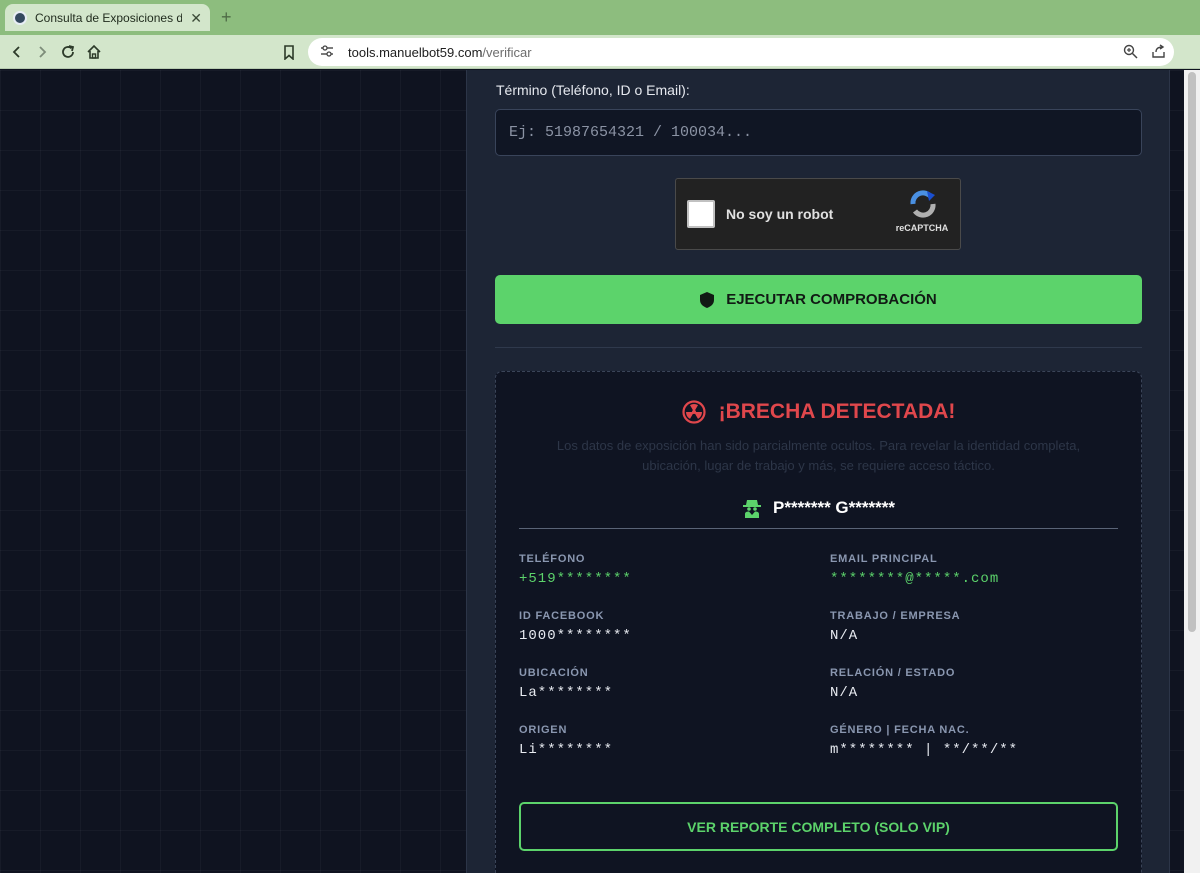 The image size is (1200, 873). Describe the element at coordinates (566, 693) in the screenshot. I see `field-value: La********` at that location.